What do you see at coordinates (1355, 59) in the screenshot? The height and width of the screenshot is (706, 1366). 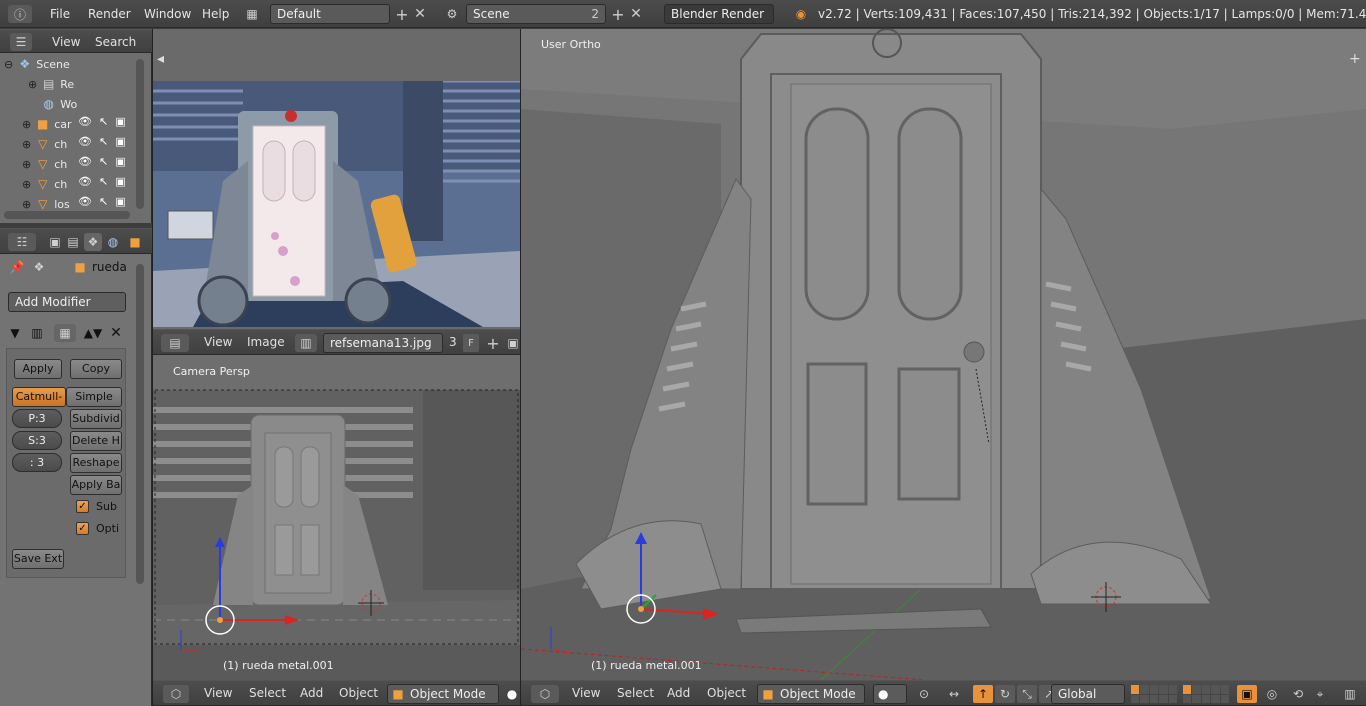 I see `toolshelf-toggle-icon: +` at bounding box center [1355, 59].